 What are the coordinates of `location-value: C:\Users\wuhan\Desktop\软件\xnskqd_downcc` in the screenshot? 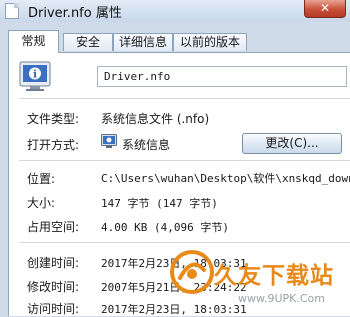 It's located at (225, 178).